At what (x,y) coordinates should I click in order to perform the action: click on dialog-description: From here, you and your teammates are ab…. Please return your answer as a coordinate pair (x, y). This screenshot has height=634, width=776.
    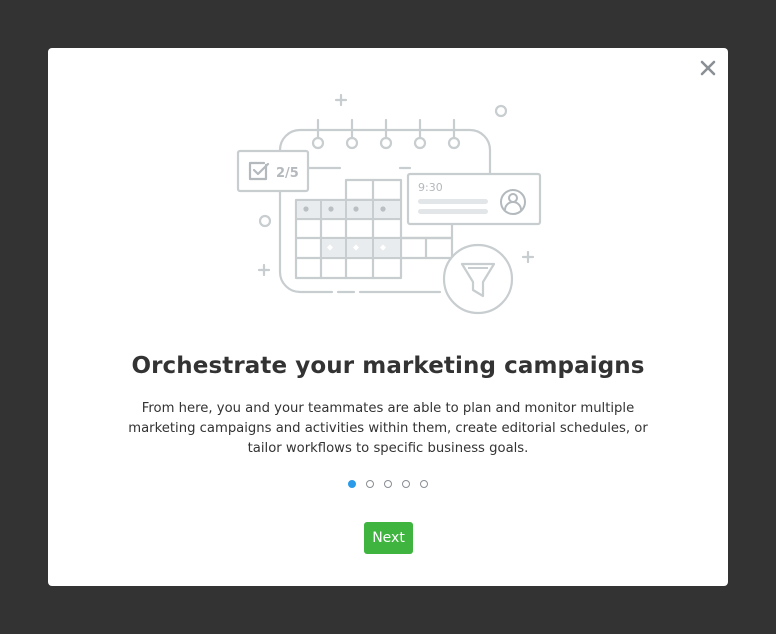
    Looking at the image, I should click on (388, 428).